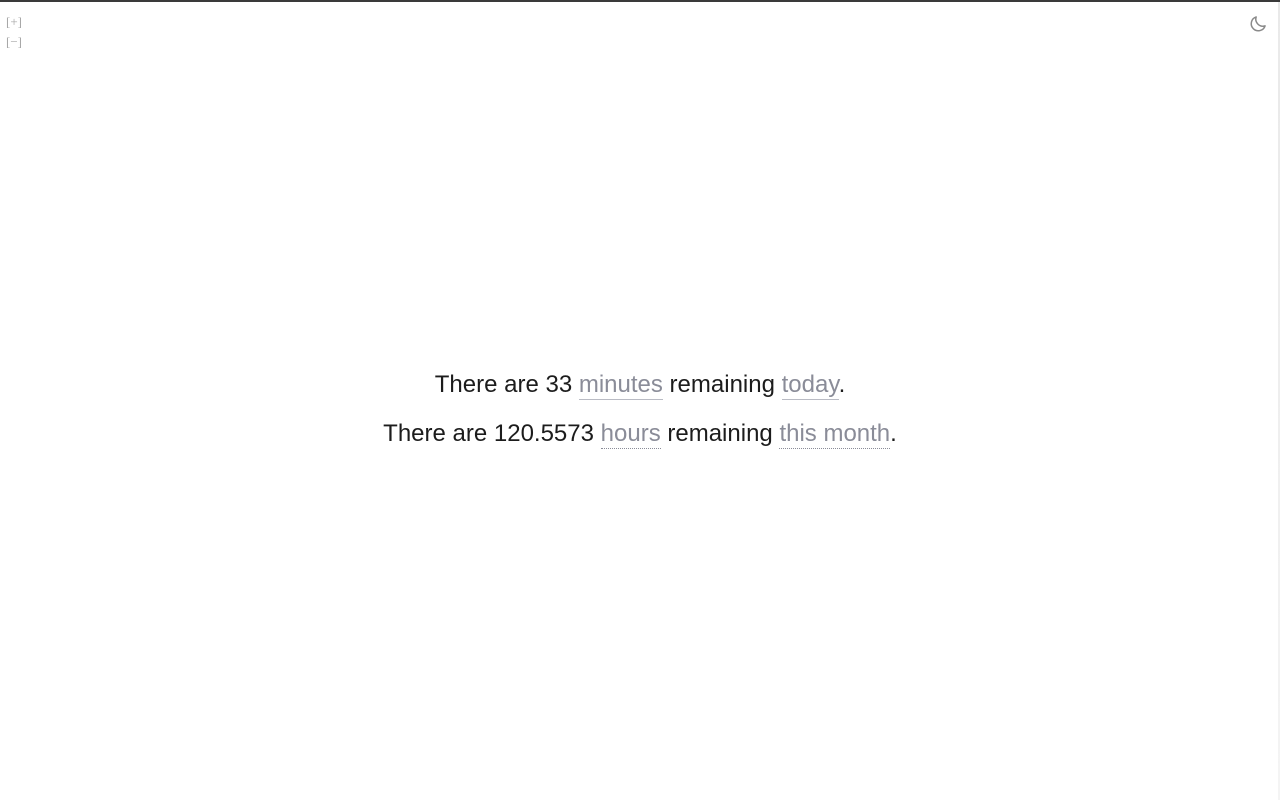  I want to click on theme-toggle-button, so click(1258, 24).